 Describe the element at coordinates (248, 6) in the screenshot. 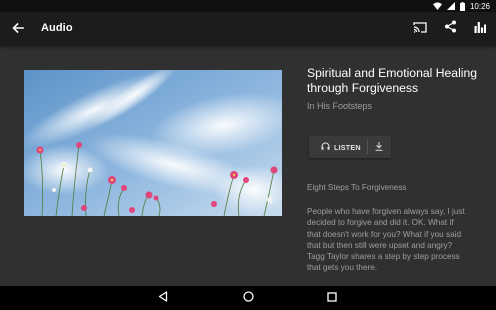

I see `status-bar: 10:26` at that location.